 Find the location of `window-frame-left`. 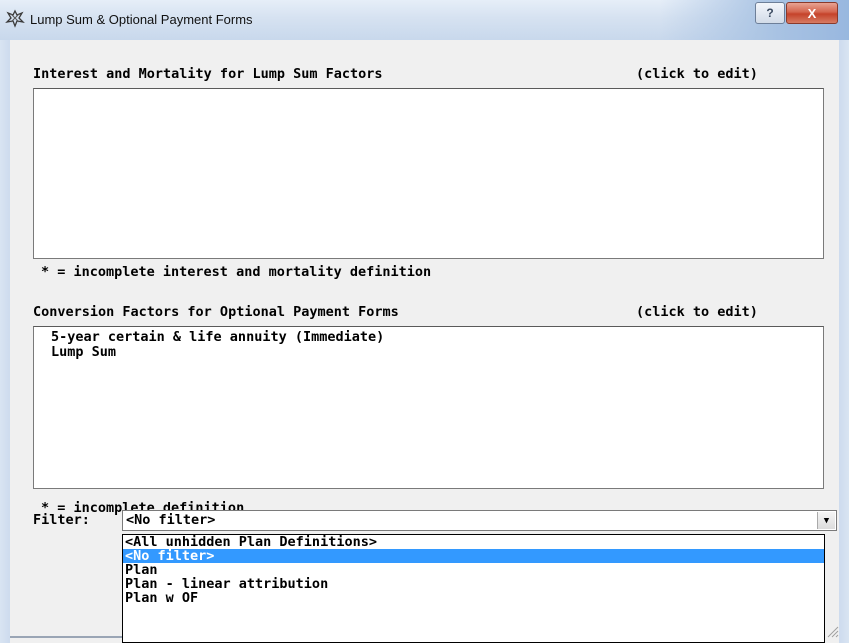

window-frame-left is located at coordinates (5, 341).